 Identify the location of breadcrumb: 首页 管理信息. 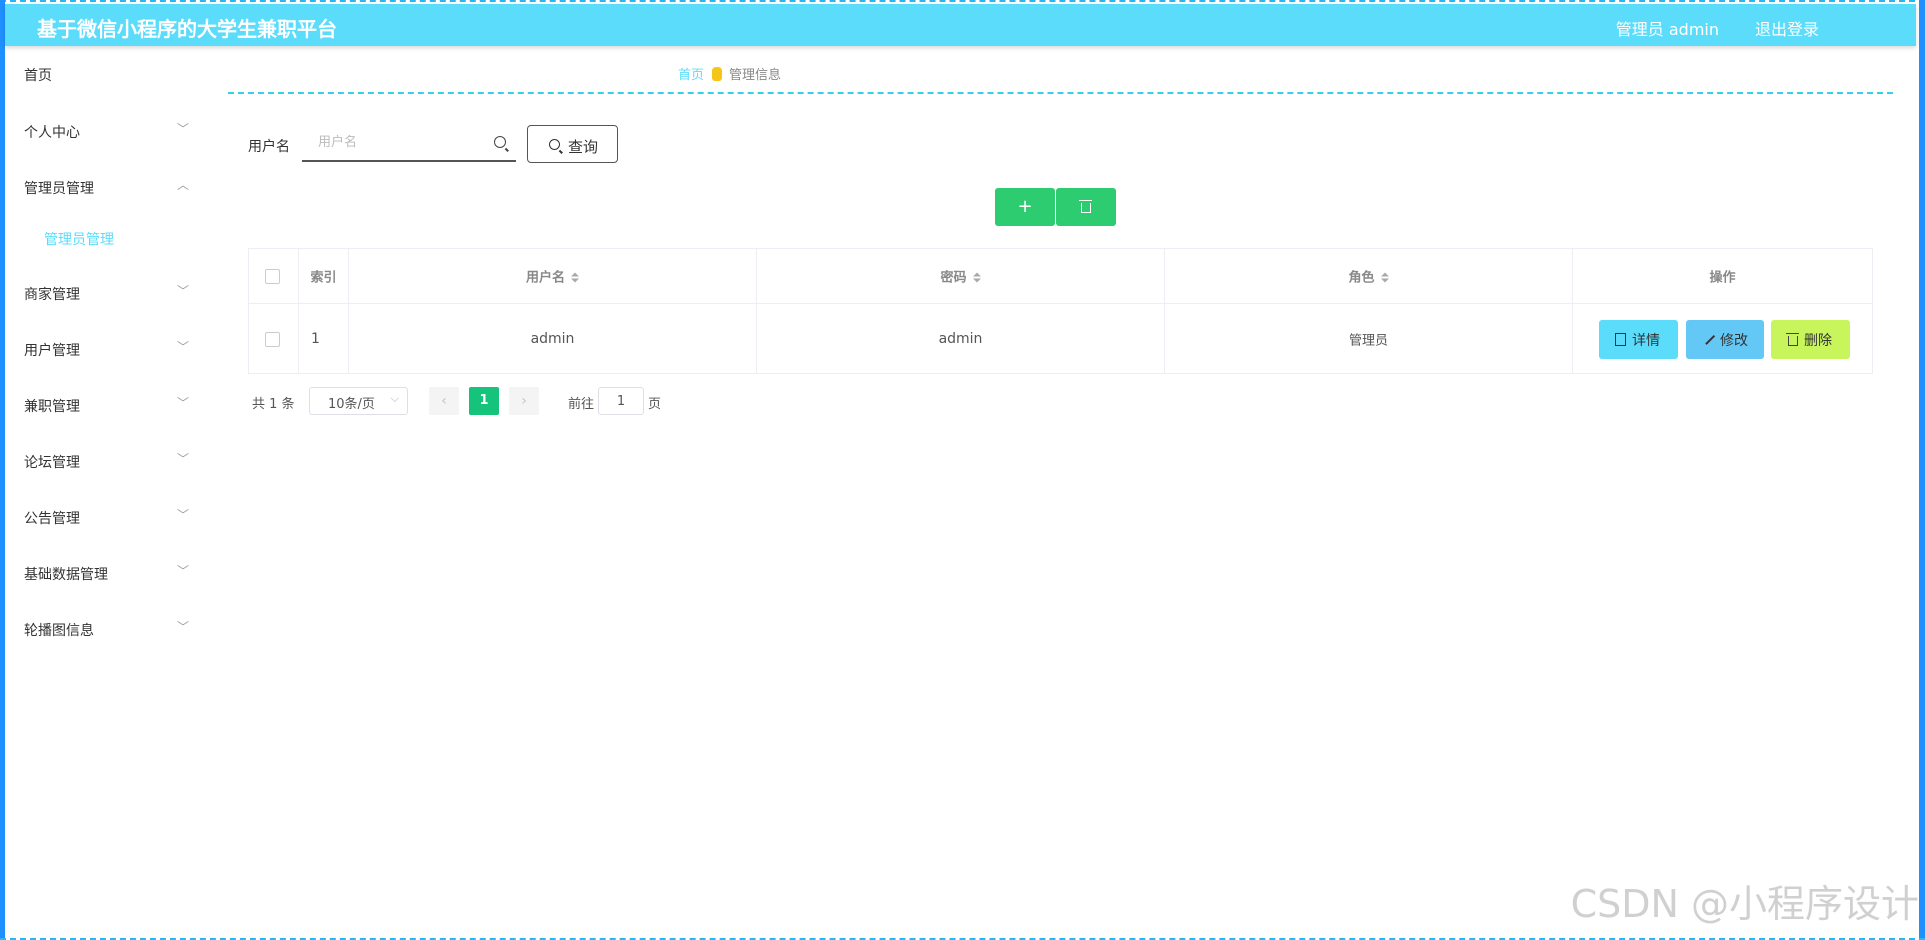
(729, 73).